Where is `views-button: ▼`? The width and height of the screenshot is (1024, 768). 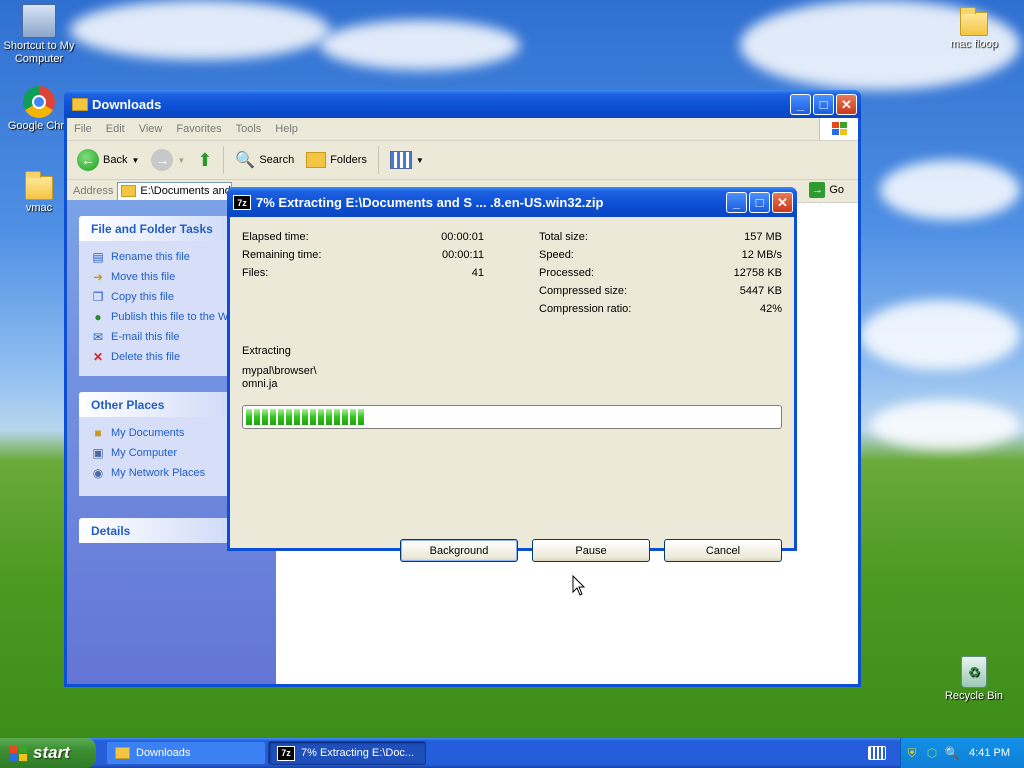
views-button: ▼ is located at coordinates (407, 160).